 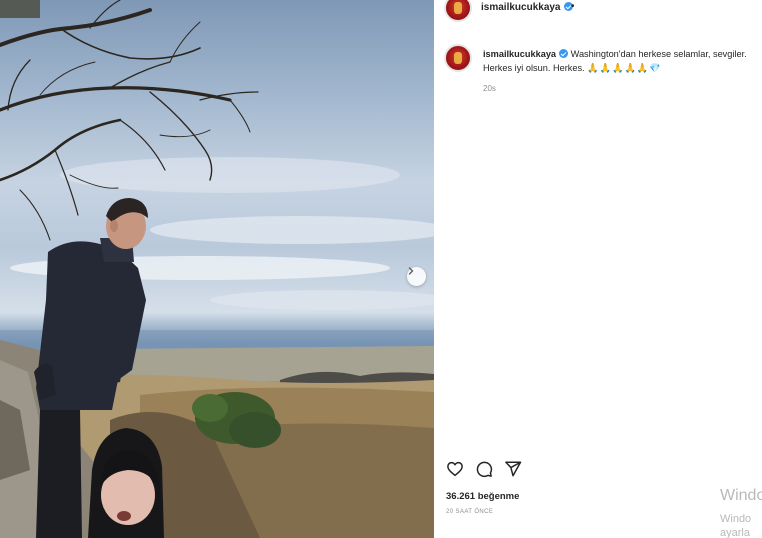 I want to click on caption-username: ismailkucukkaya, so click(x=519, y=54).